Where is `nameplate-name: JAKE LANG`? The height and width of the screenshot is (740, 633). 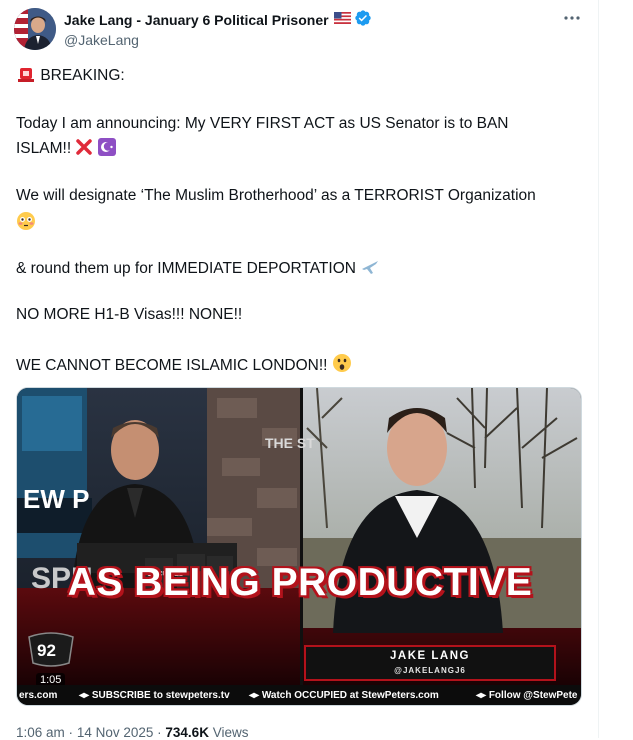
nameplate-name: JAKE LANG is located at coordinates (430, 656).